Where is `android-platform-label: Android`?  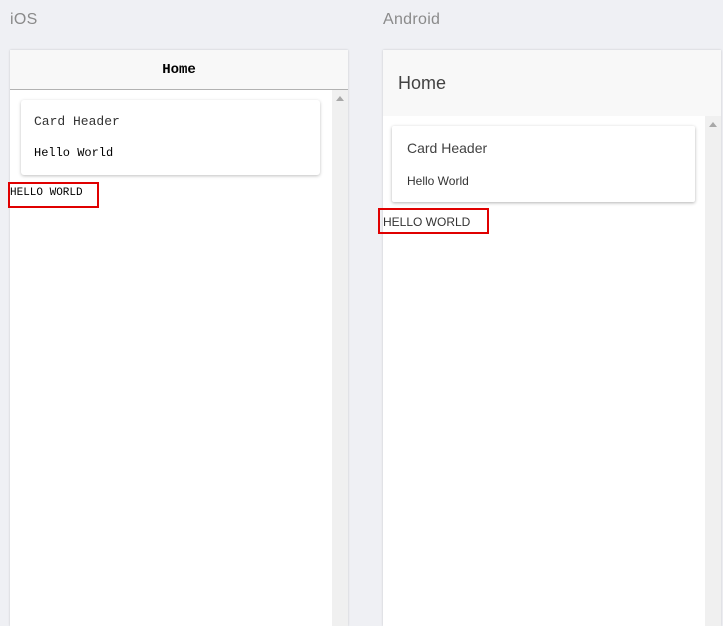
android-platform-label: Android is located at coordinates (412, 19).